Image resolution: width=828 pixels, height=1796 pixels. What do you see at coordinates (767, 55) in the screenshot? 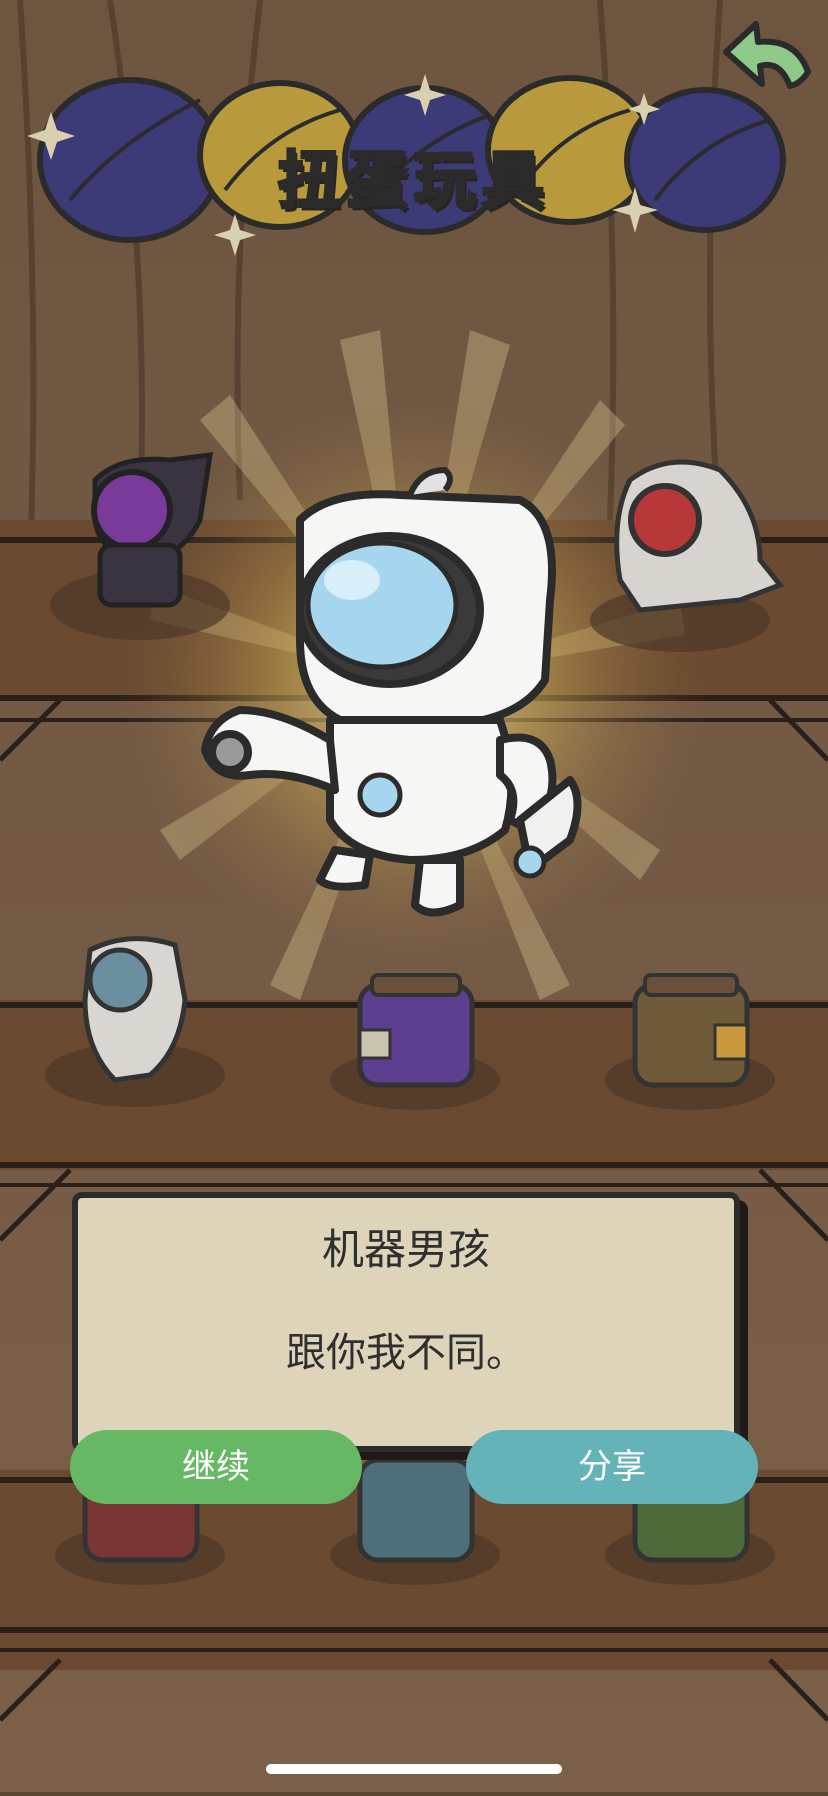
I see `back-arrow-icon` at bounding box center [767, 55].